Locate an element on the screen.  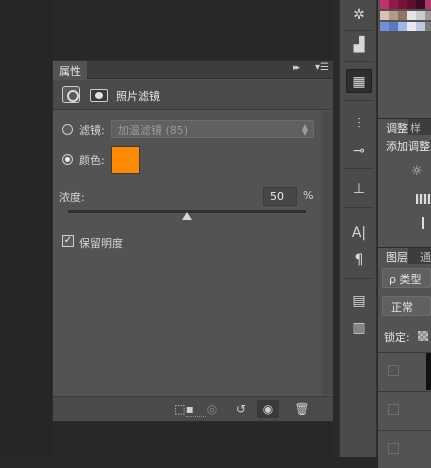
resize-grip is located at coordinates (196, 417).